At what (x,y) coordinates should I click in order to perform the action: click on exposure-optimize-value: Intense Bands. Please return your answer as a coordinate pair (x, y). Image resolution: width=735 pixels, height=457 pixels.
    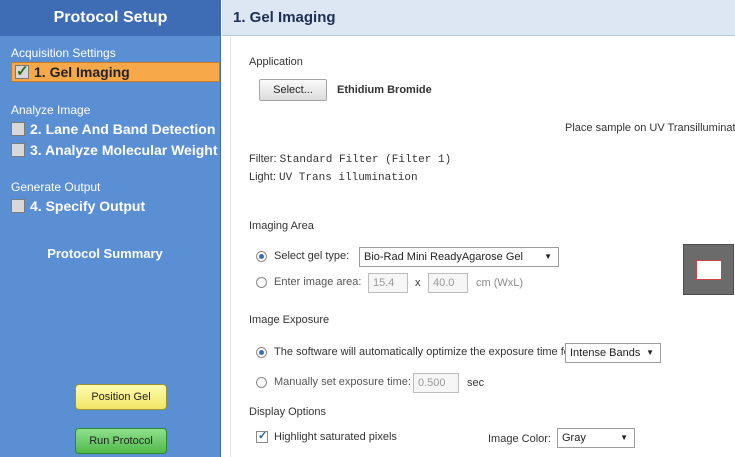
    Looking at the image, I should click on (605, 353).